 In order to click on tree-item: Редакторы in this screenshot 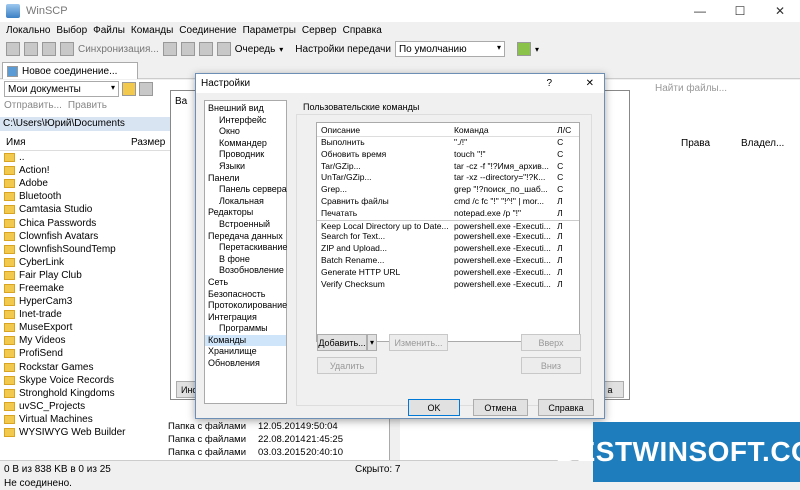, I will do `click(245, 213)`.